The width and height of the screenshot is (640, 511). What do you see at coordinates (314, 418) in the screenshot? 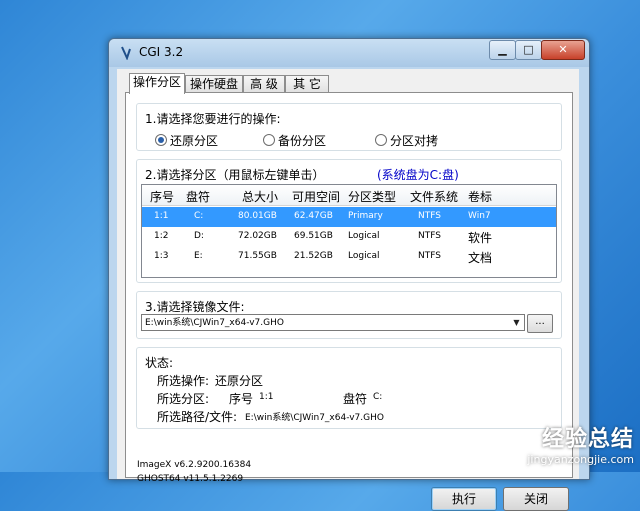
I see `status-path-value: E:\win系统\CJWin7_x64-v7.GHO` at bounding box center [314, 418].